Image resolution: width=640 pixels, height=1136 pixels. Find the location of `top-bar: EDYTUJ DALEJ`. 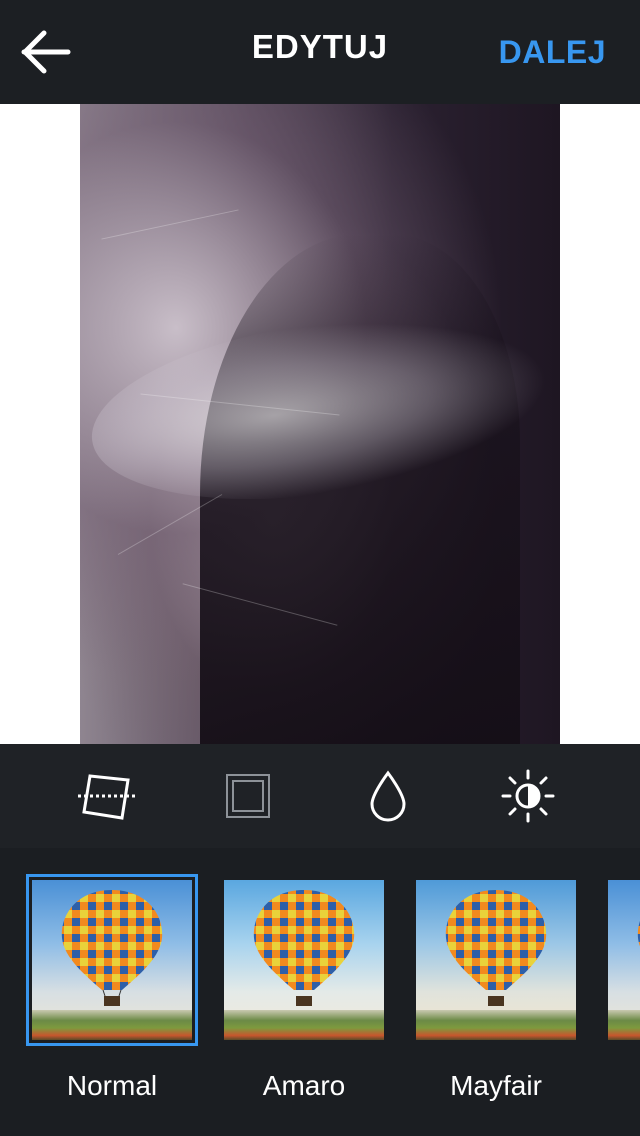

top-bar: EDYTUJ DALEJ is located at coordinates (320, 52).